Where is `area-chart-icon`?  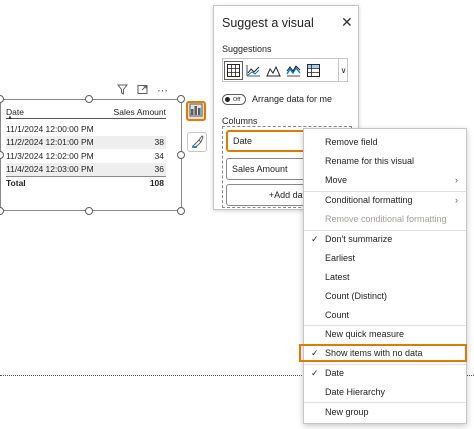 area-chart-icon is located at coordinates (273, 70).